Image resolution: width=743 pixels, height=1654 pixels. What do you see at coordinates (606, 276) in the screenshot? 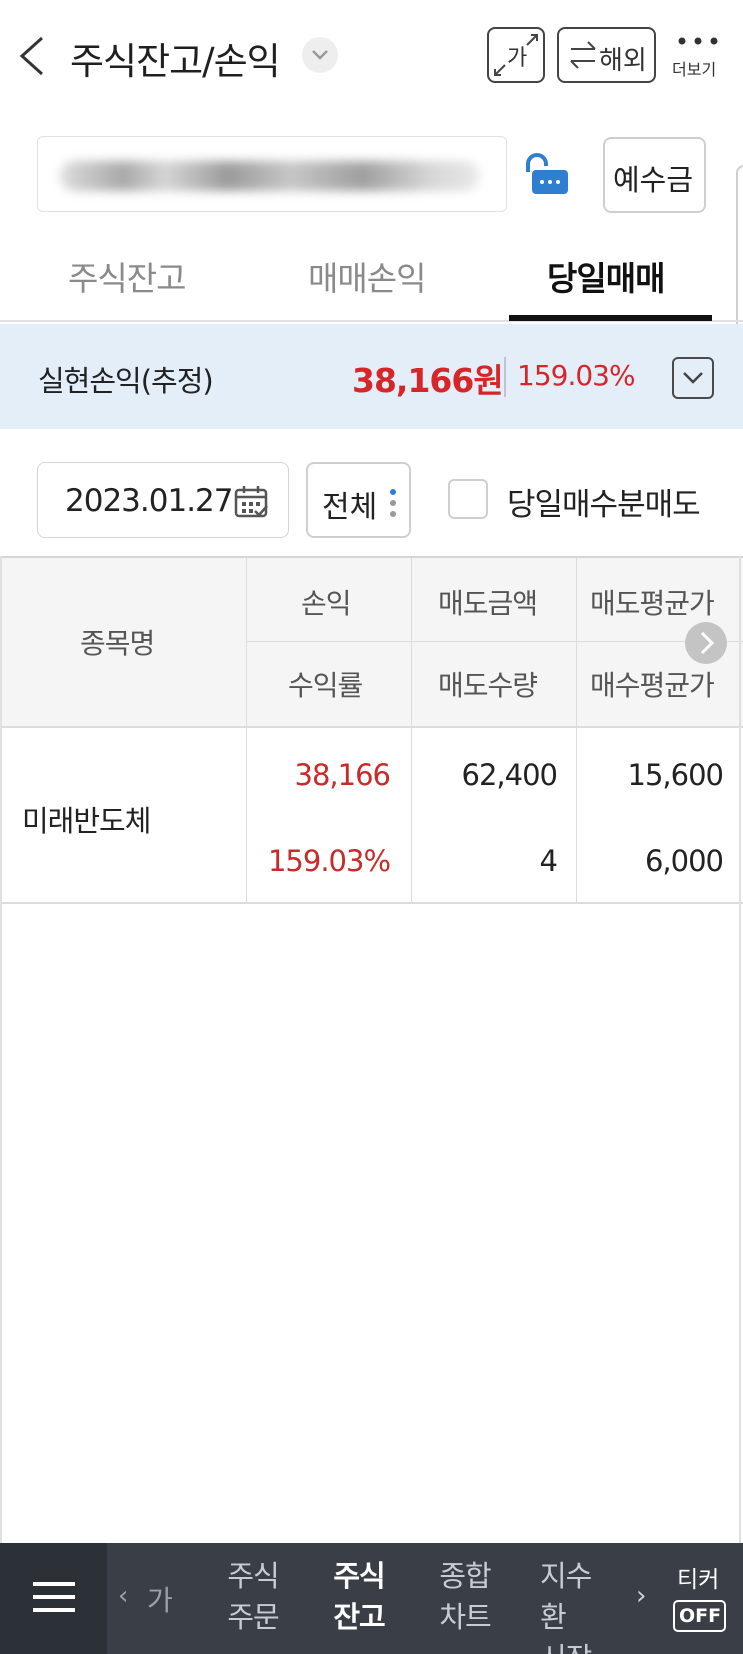
I see `tab-today-trading: 당일매매` at bounding box center [606, 276].